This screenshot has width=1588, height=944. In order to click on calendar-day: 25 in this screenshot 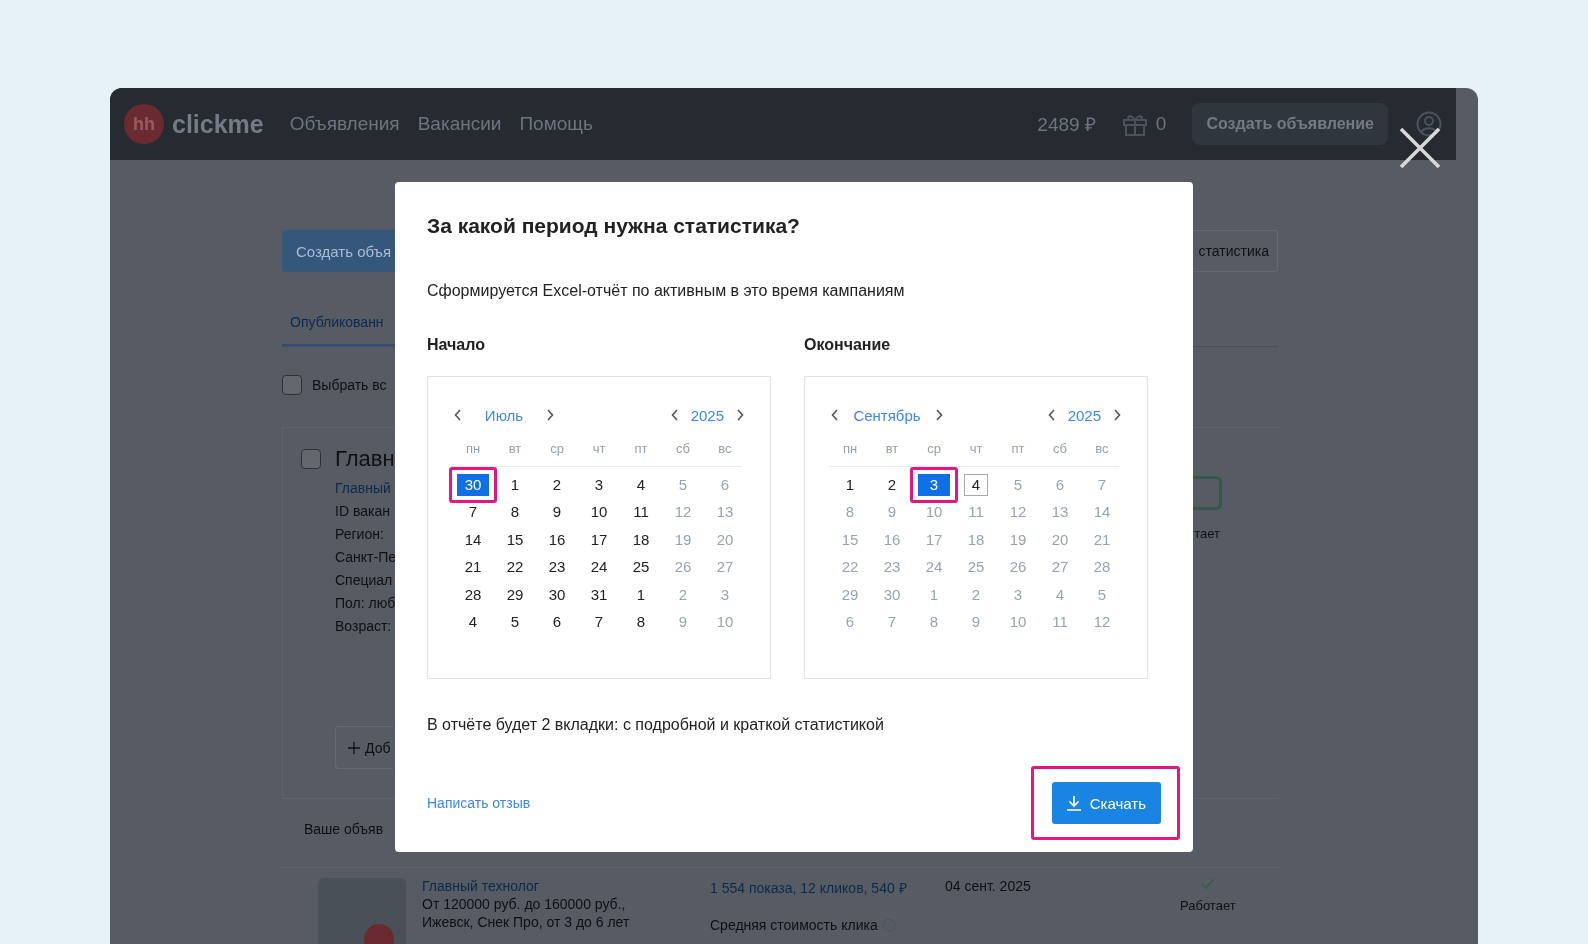, I will do `click(976, 567)`.